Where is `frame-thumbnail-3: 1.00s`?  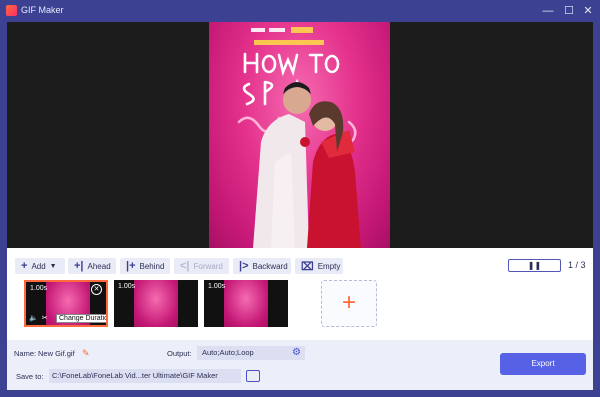
frame-thumbnail-3: 1.00s is located at coordinates (246, 303).